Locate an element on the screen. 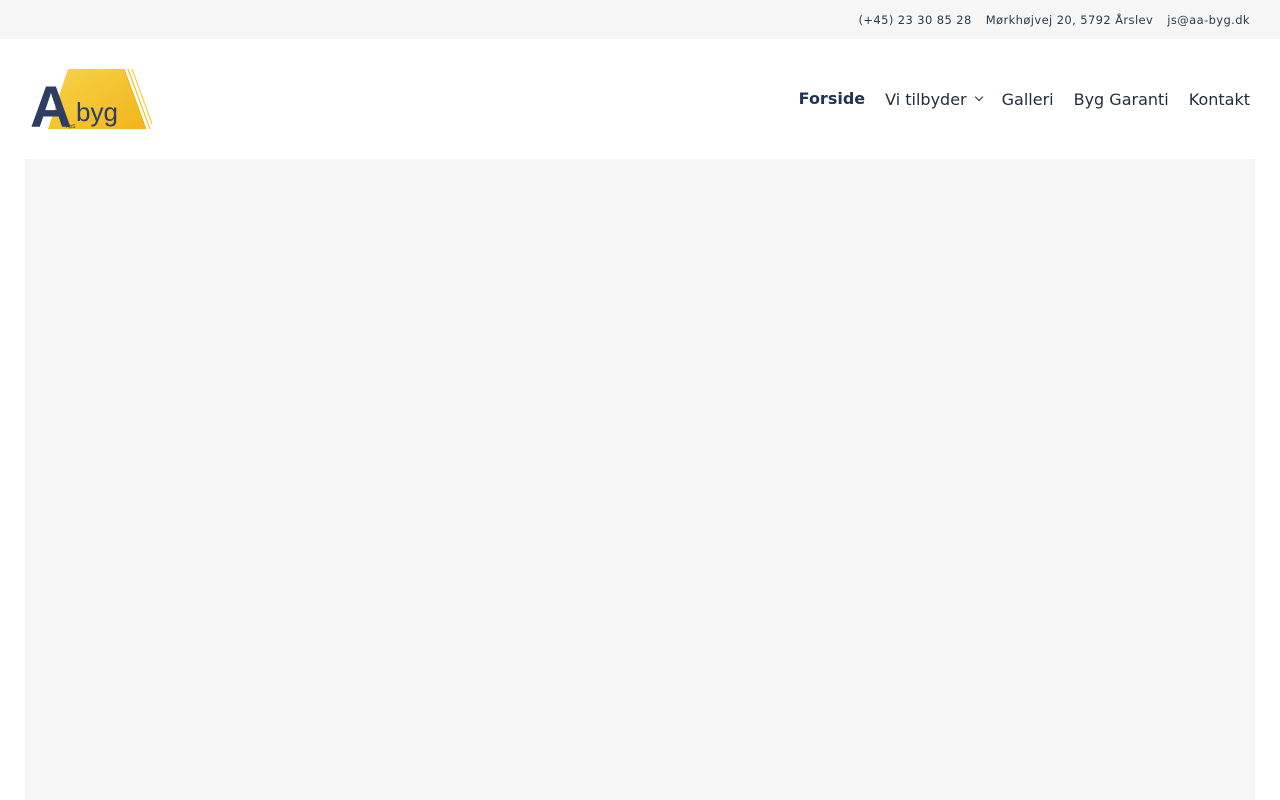 Image resolution: width=1280 pixels, height=800 pixels. nav-item-kontakt: Kontakt is located at coordinates (1219, 99).